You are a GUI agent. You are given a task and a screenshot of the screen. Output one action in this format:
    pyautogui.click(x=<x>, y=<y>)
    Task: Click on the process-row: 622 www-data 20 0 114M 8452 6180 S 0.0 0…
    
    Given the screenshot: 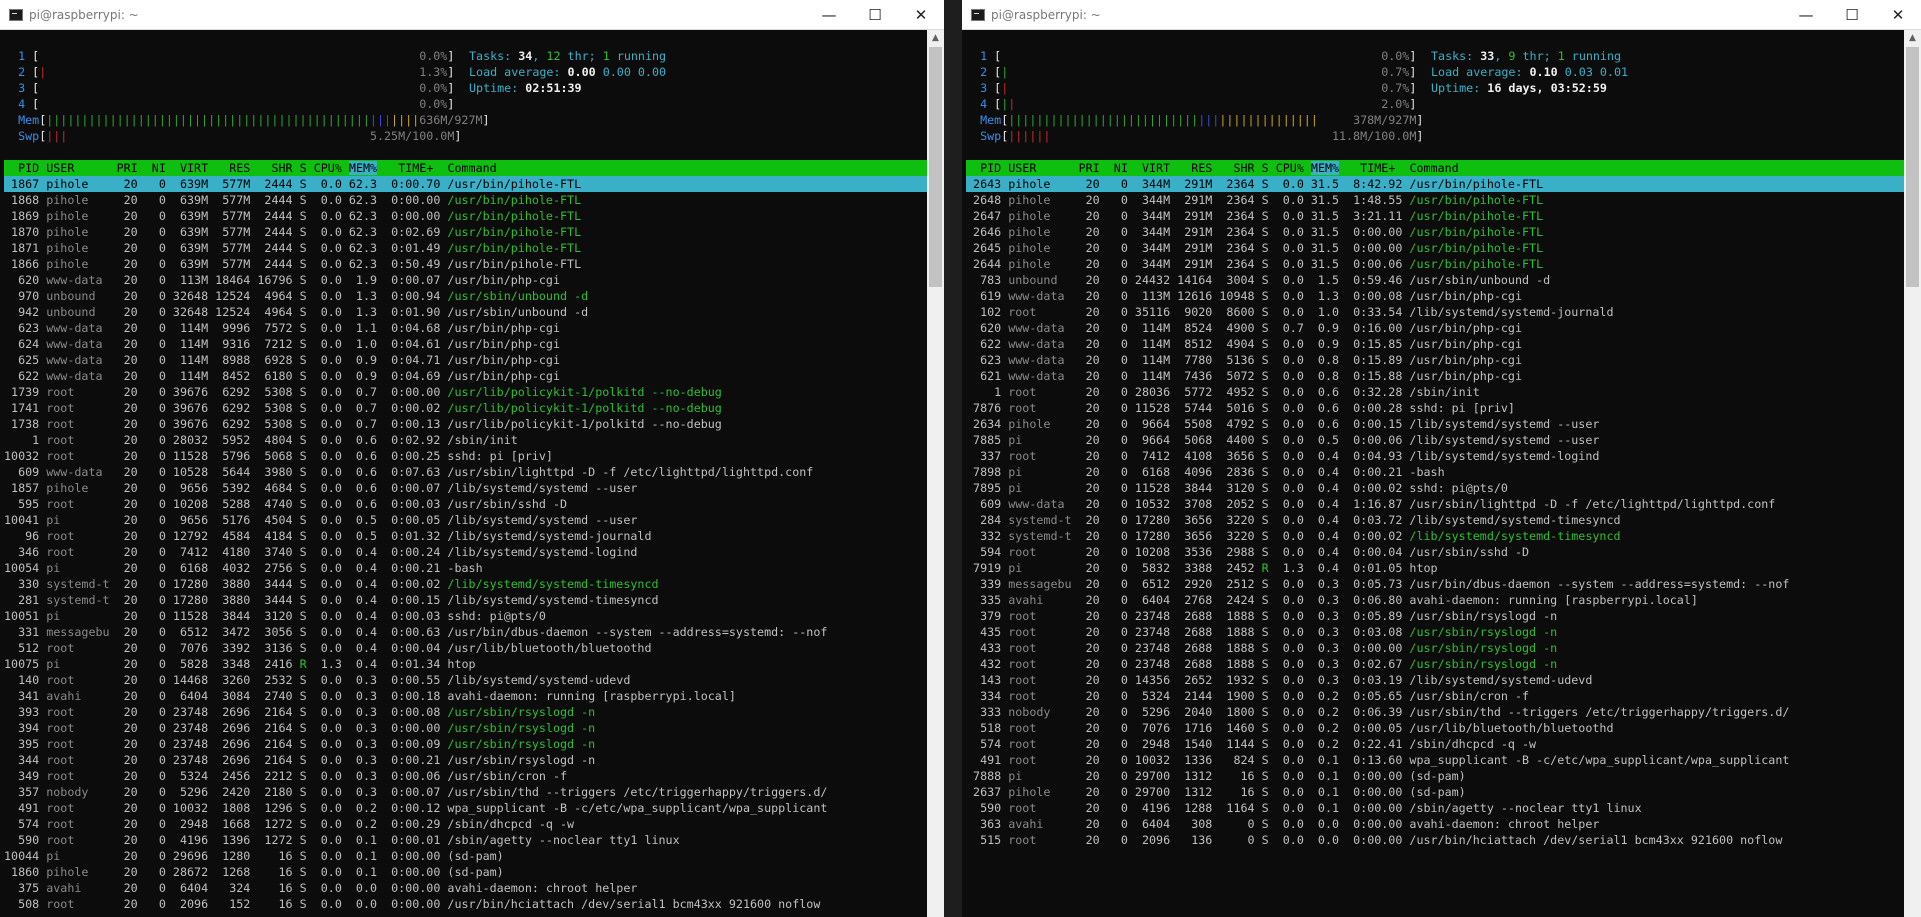 What is the action you would take?
    pyautogui.click(x=465, y=376)
    